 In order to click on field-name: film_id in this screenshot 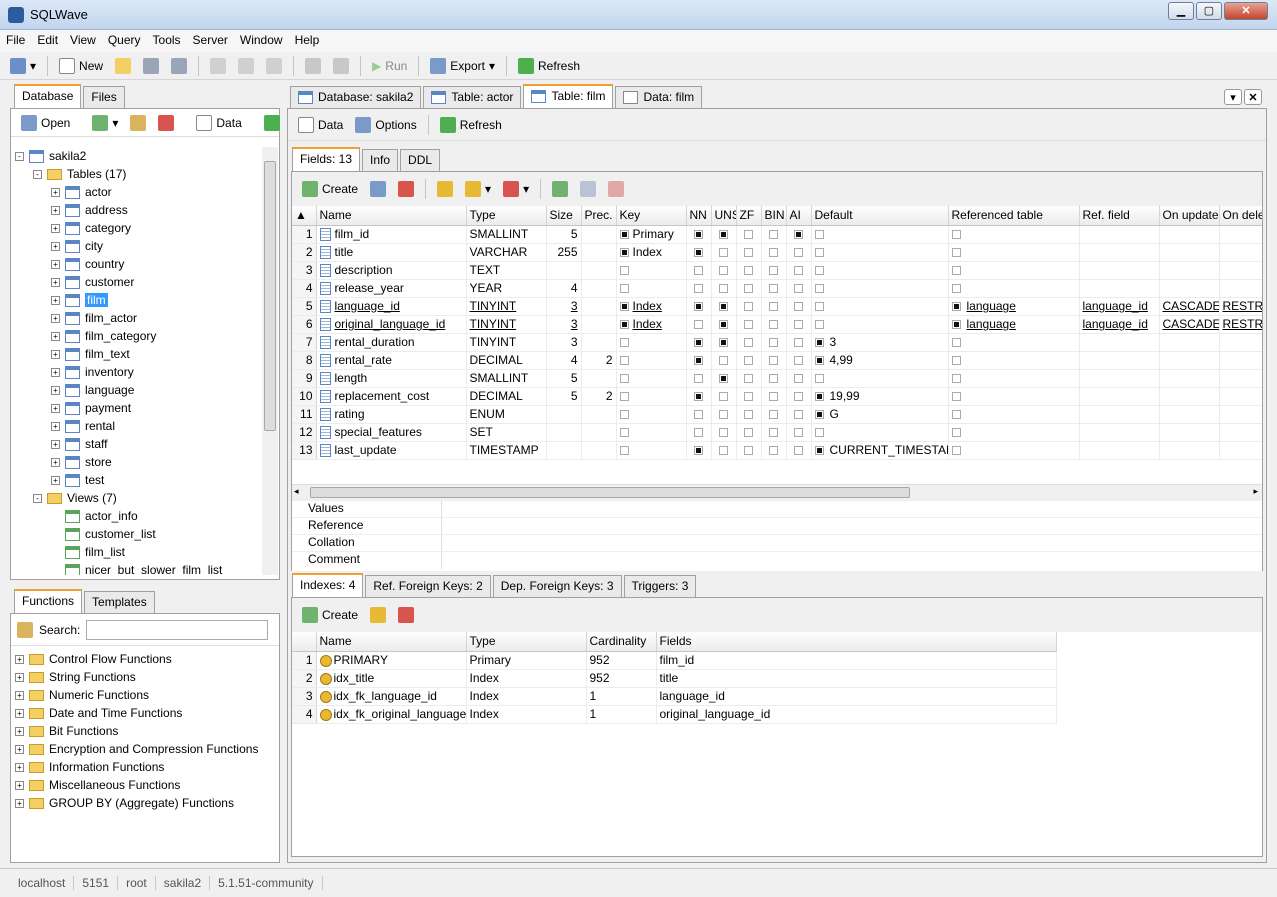, I will do `click(391, 234)`.